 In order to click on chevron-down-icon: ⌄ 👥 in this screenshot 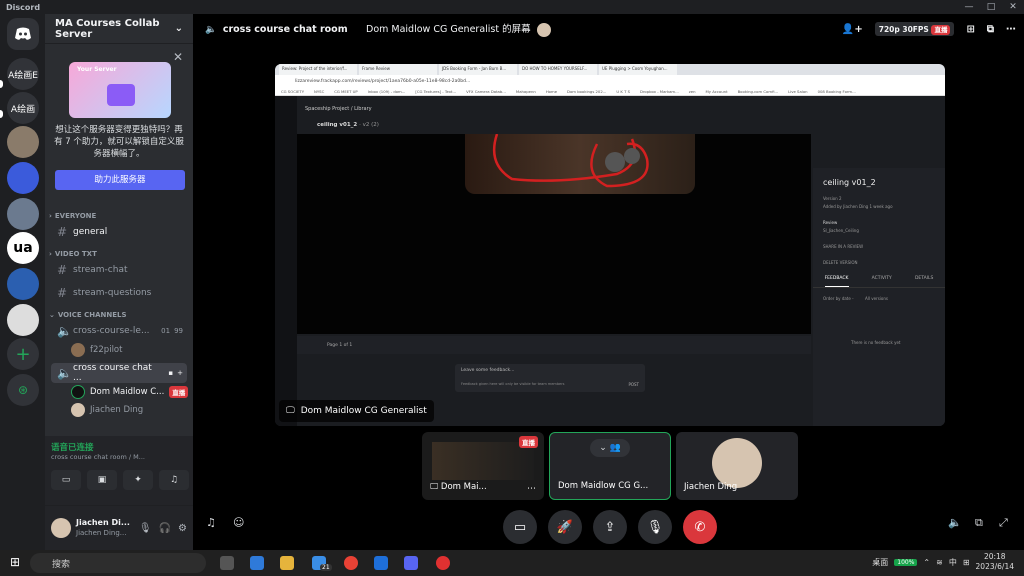, I will do `click(610, 448)`.